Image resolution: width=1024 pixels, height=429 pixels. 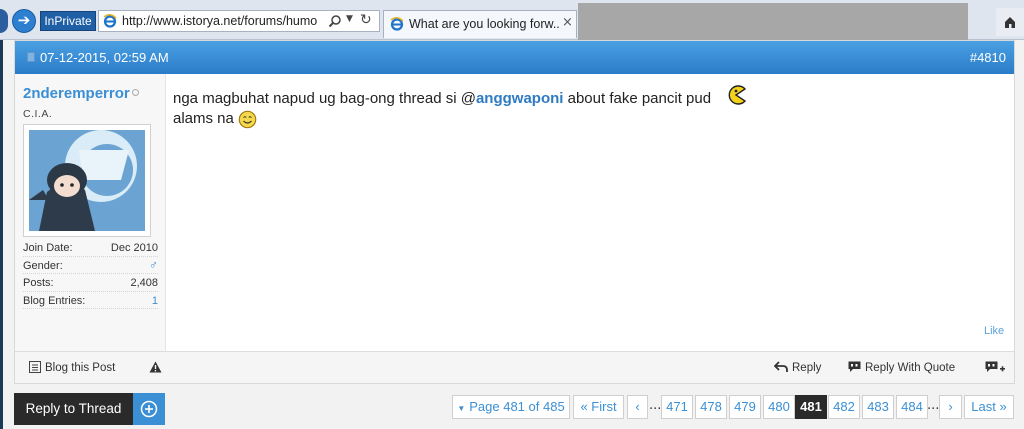 What do you see at coordinates (637, 98) in the screenshot?
I see `post-text: about fake pancit pud` at bounding box center [637, 98].